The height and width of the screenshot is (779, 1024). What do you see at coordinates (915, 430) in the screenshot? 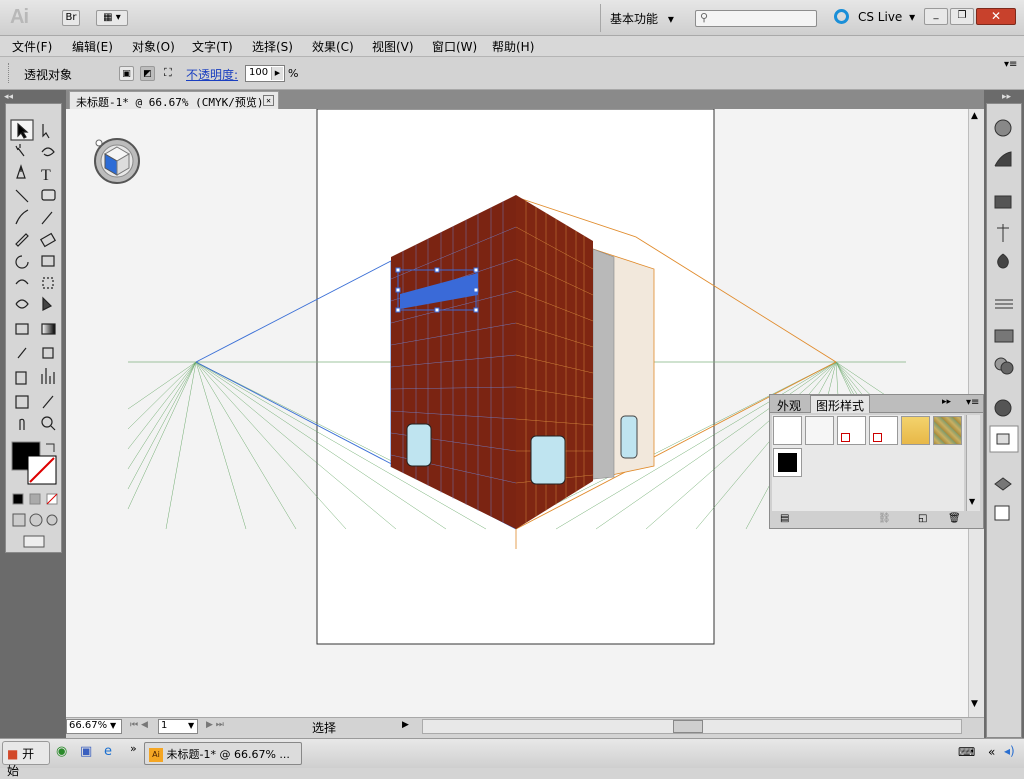
I see `style-gold` at bounding box center [915, 430].